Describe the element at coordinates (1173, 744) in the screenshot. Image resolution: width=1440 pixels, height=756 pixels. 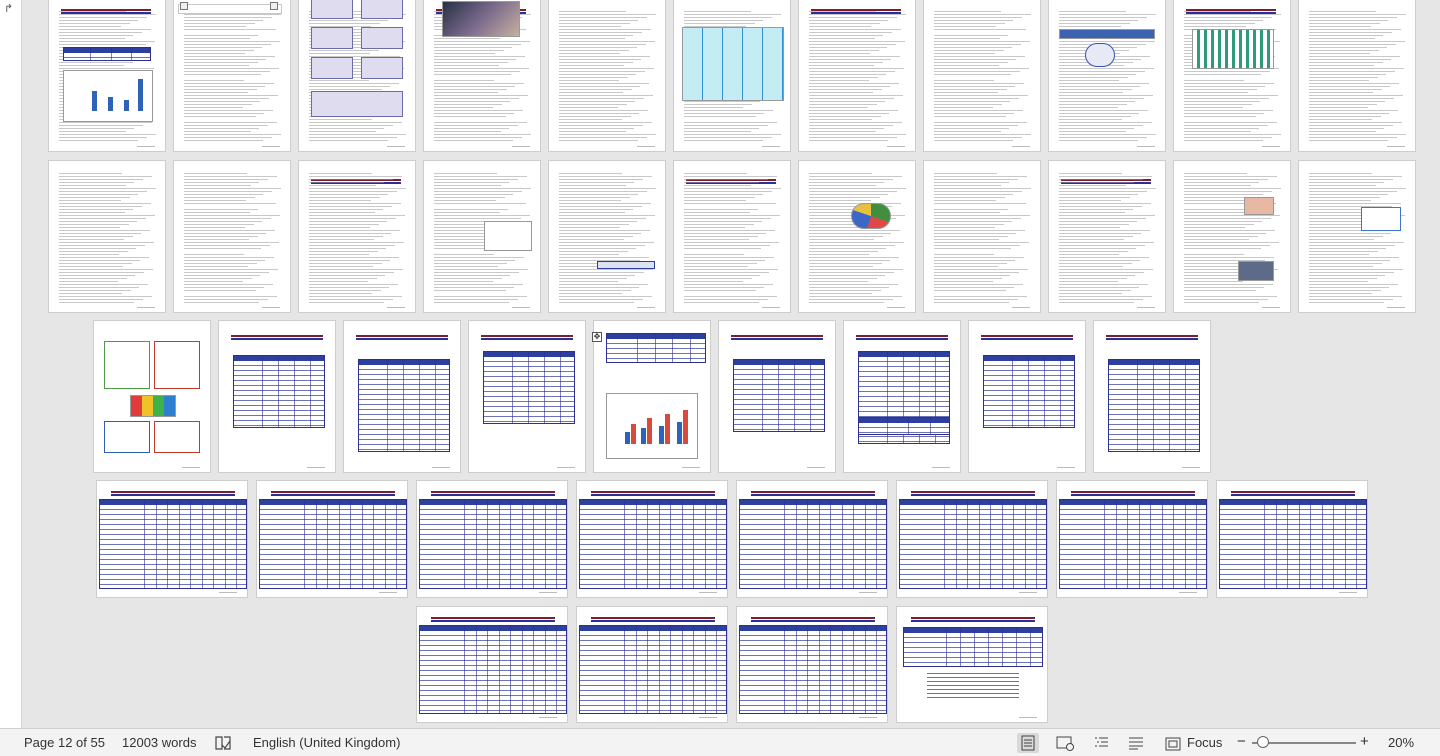
I see `focus-icon` at that location.